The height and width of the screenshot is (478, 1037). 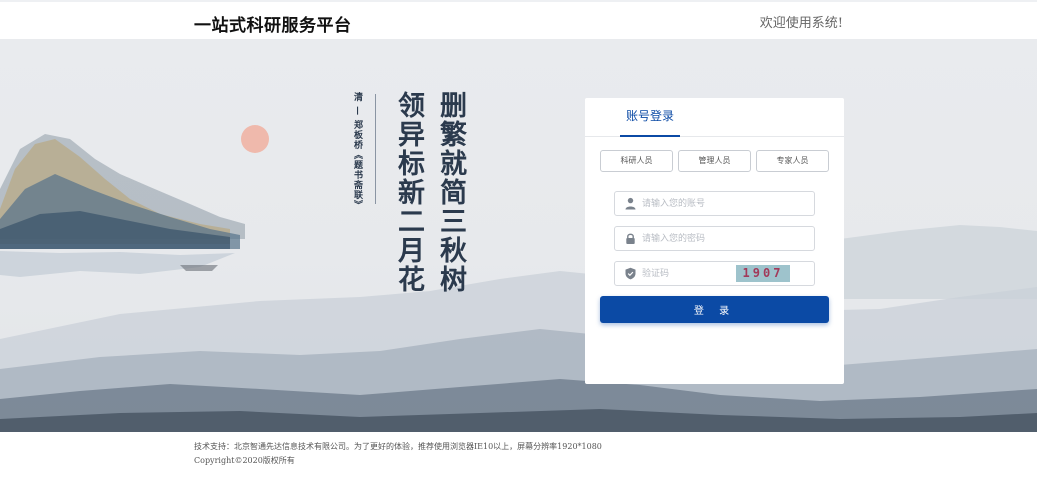 I want to click on shield-check-icon, so click(x=630, y=273).